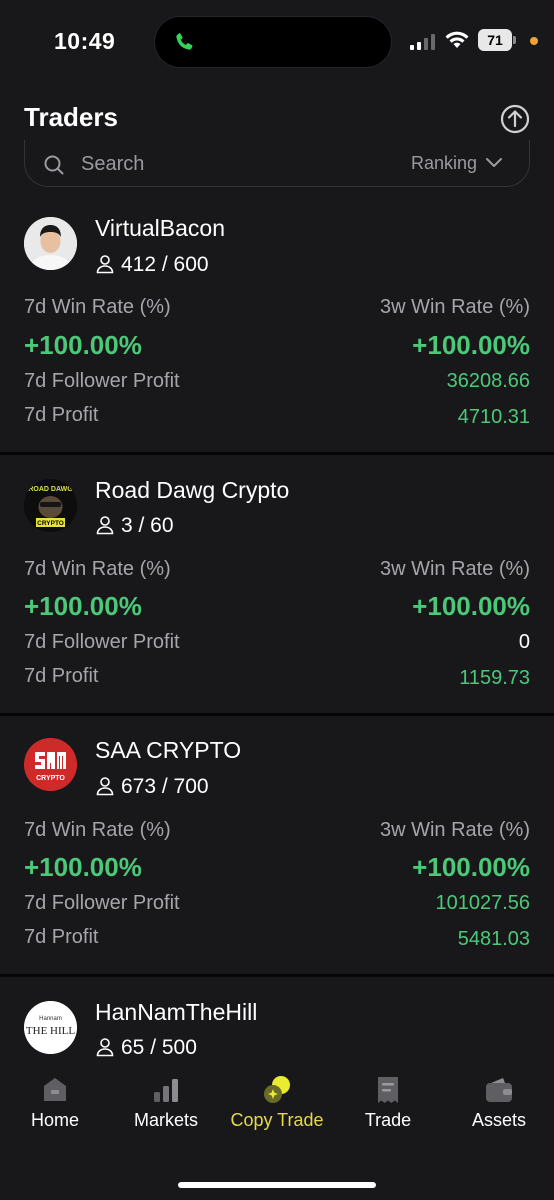  Describe the element at coordinates (50, 1019) in the screenshot. I see `logo-text-small: Hannam` at that location.